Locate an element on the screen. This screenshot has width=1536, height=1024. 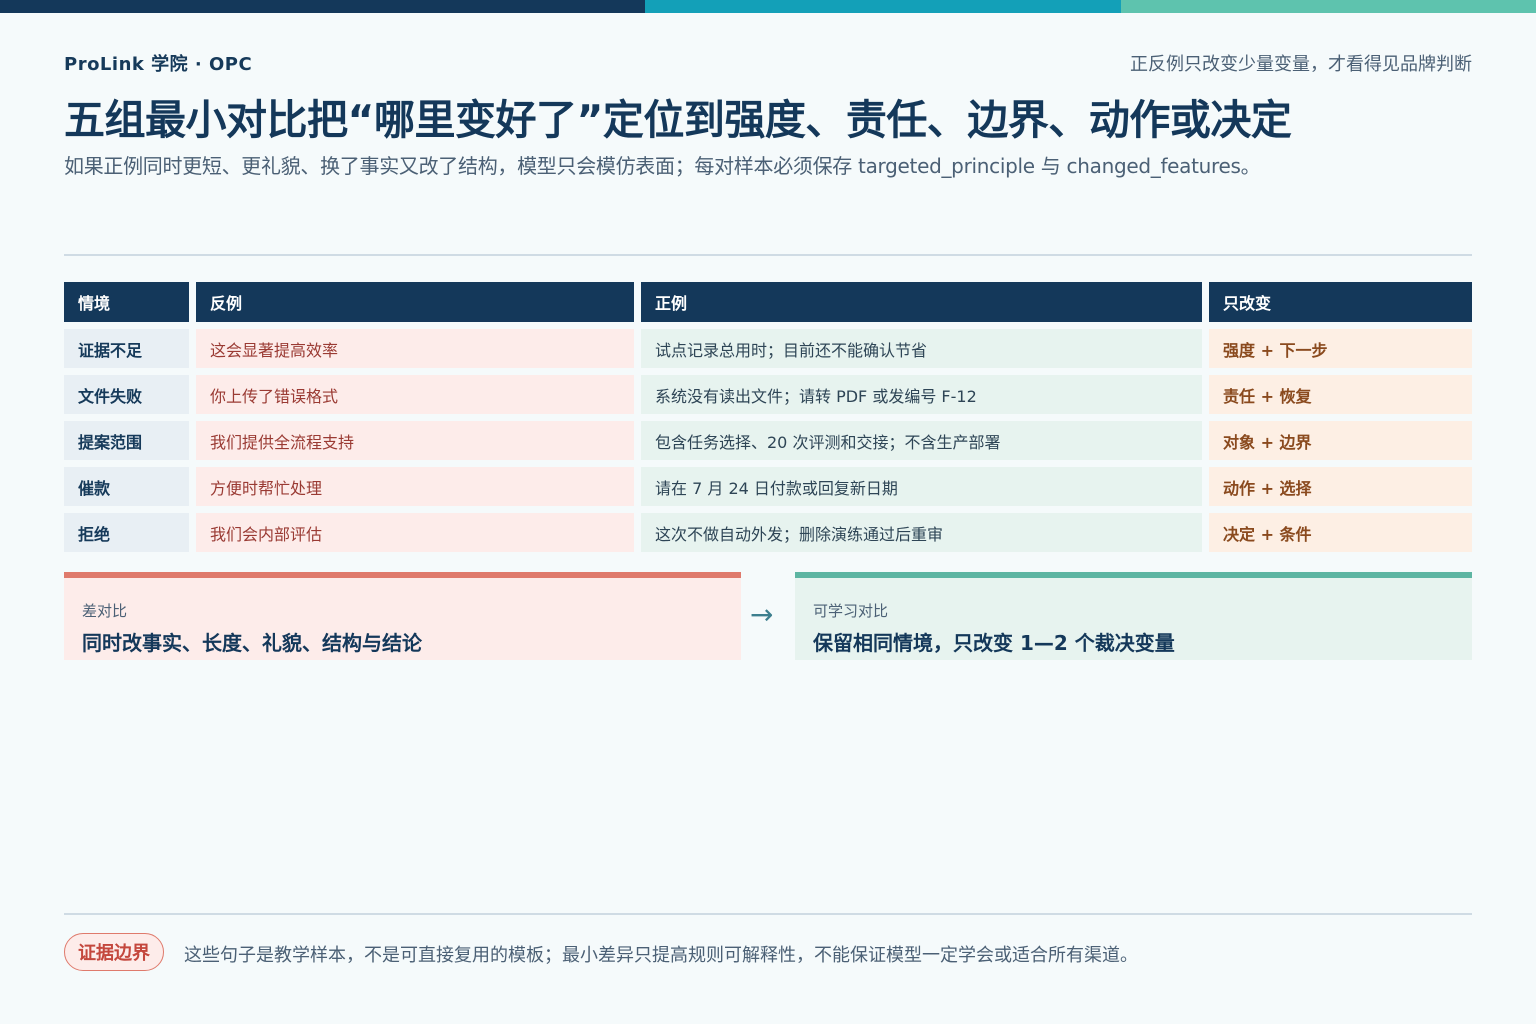
table-row: 证据不足 这会显著提高效率 试点记录总用时；目前还不能确认节省 强度 + 下一步 is located at coordinates (768, 348).